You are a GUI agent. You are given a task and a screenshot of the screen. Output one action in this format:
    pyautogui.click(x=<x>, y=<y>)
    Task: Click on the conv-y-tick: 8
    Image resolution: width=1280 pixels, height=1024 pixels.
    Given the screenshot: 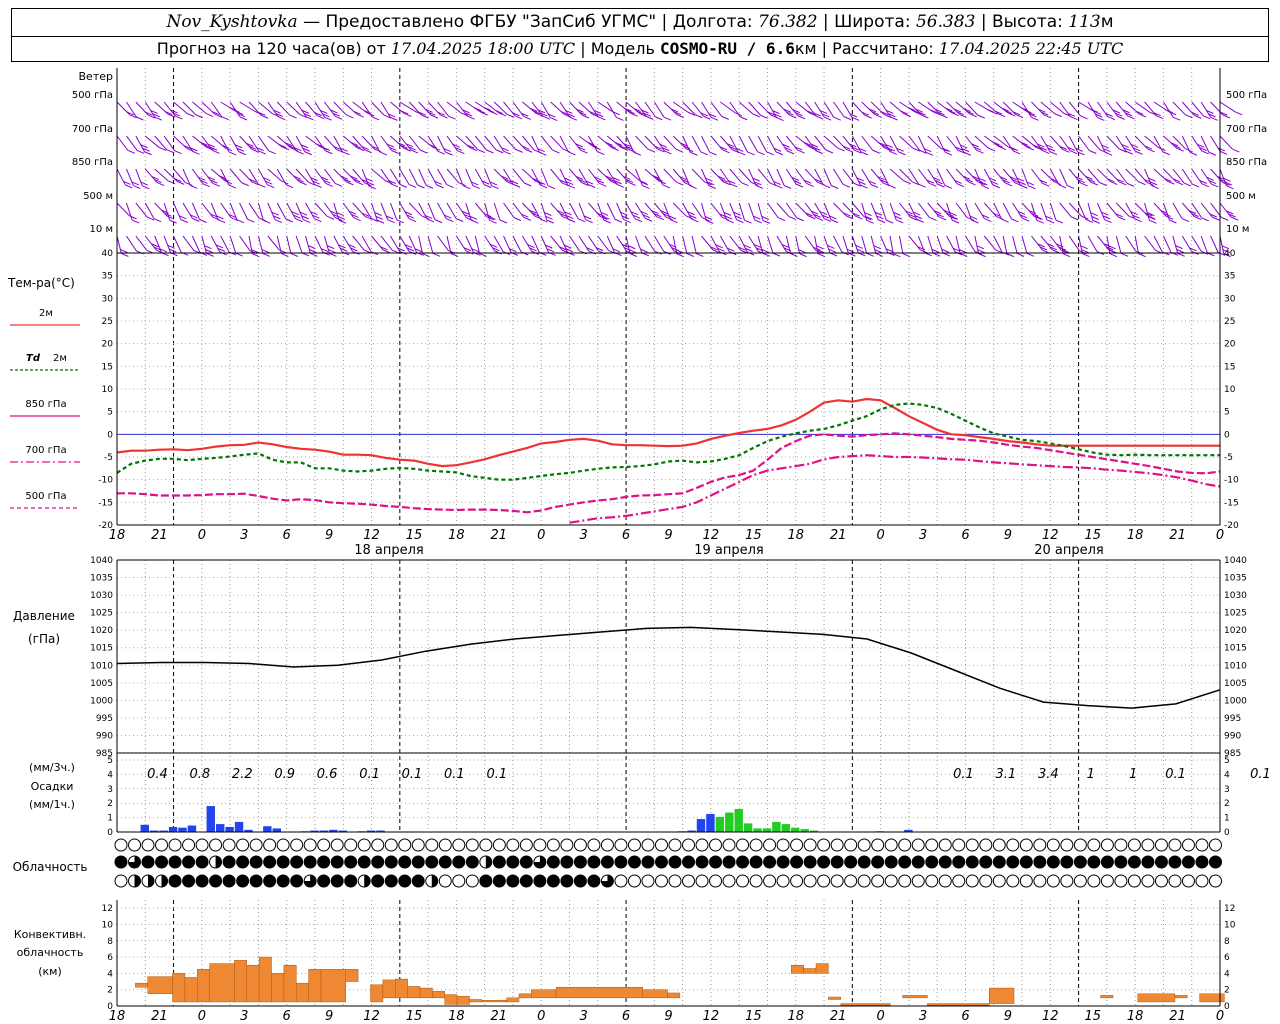 What is the action you would take?
    pyautogui.click(x=110, y=942)
    